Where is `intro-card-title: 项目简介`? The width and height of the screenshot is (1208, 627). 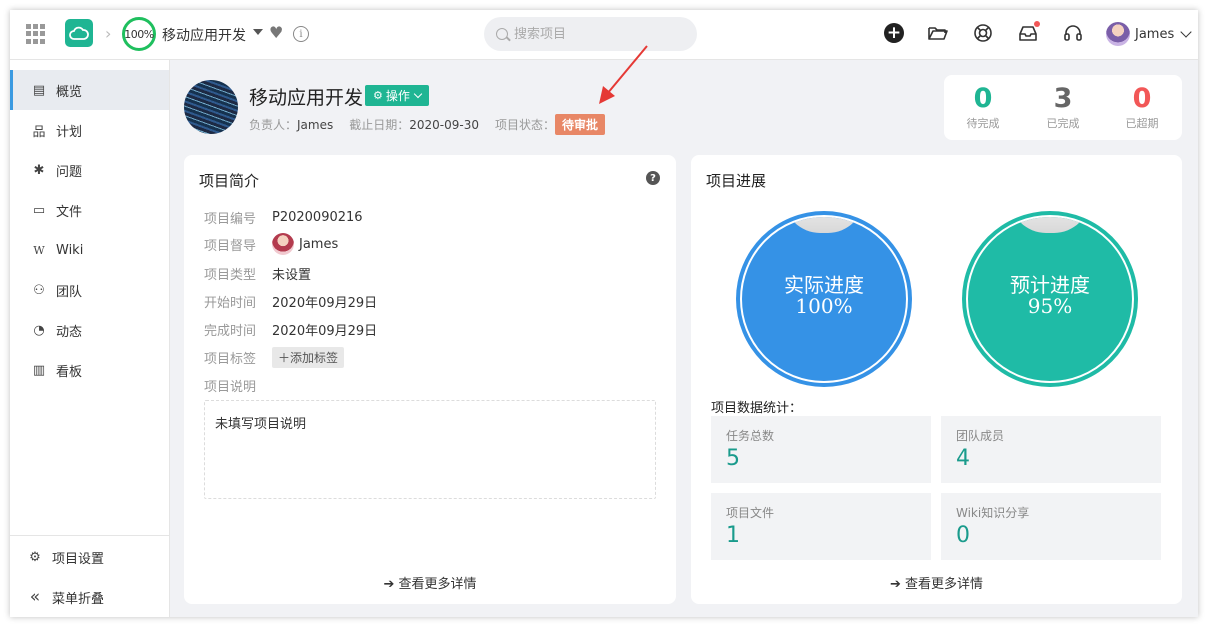 intro-card-title: 项目简介 is located at coordinates (229, 181).